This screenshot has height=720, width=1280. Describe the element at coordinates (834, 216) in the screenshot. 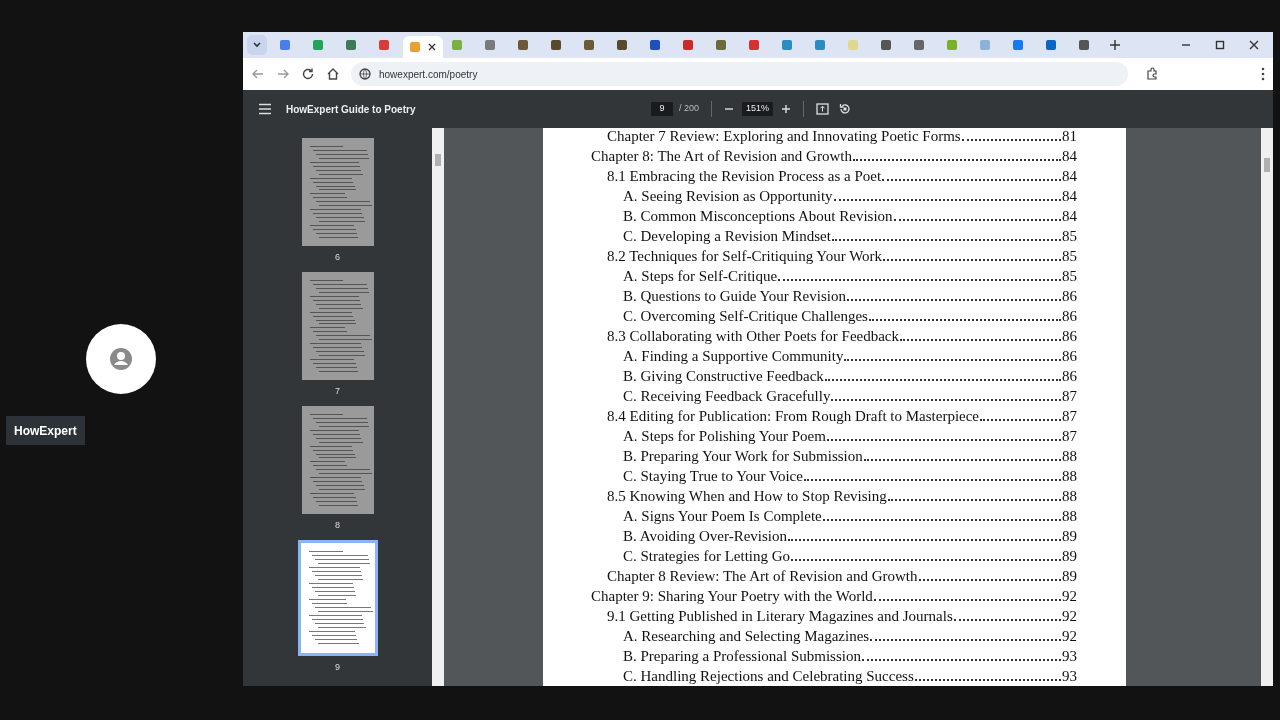

I see `toc-entry: B. Common Misconceptions About Revision 84` at that location.